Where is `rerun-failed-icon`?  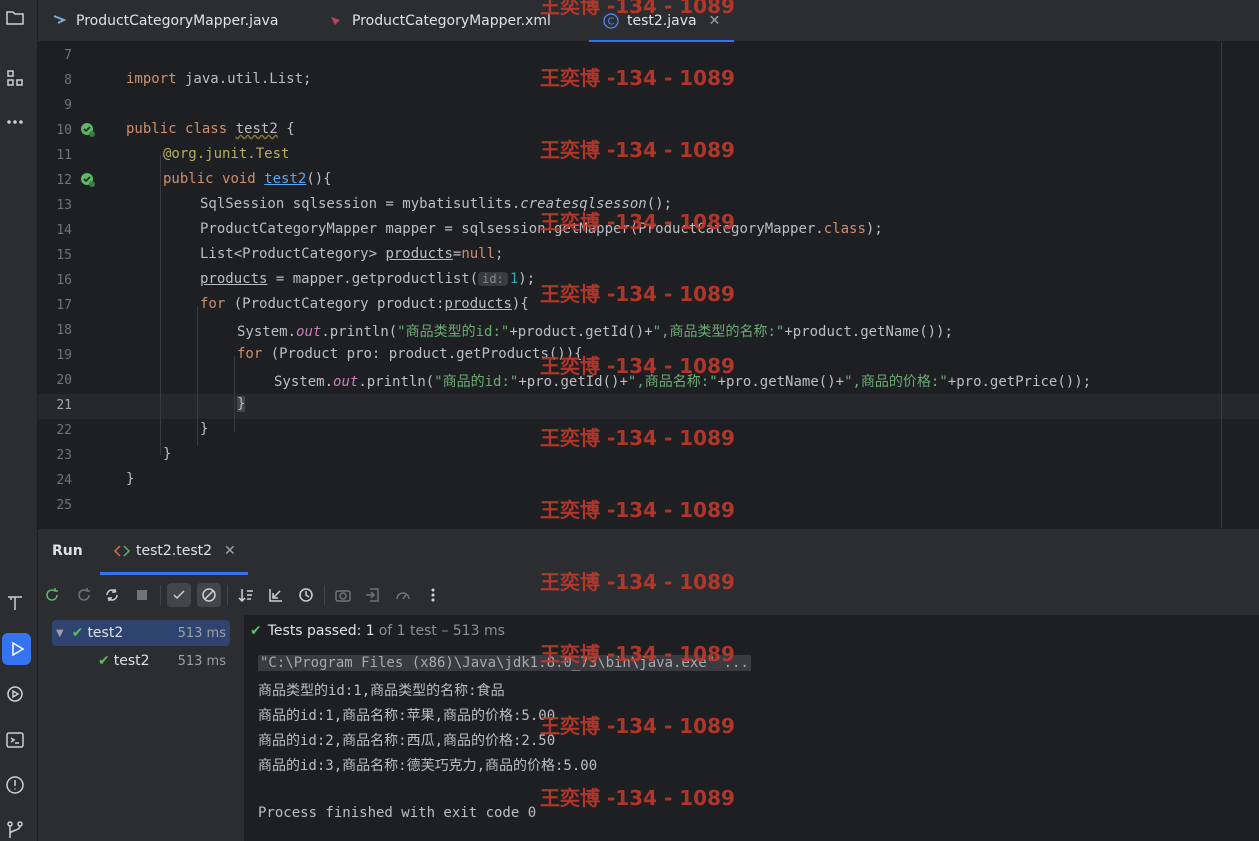
rerun-failed-icon is located at coordinates (84, 595).